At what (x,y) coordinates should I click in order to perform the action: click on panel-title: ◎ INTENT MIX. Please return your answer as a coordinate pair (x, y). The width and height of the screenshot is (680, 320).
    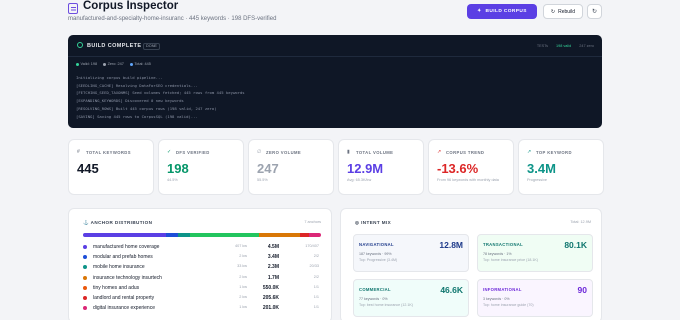
    Looking at the image, I should click on (373, 222).